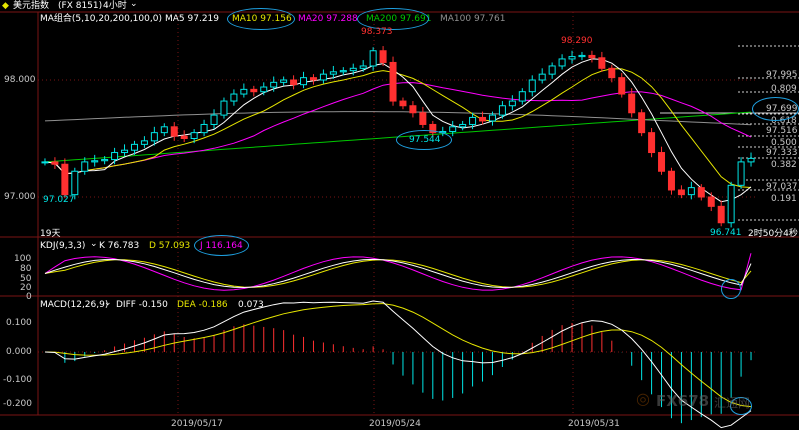 The width and height of the screenshot is (799, 430). I want to click on macd-axis-0.100: 0.100, so click(19, 323).